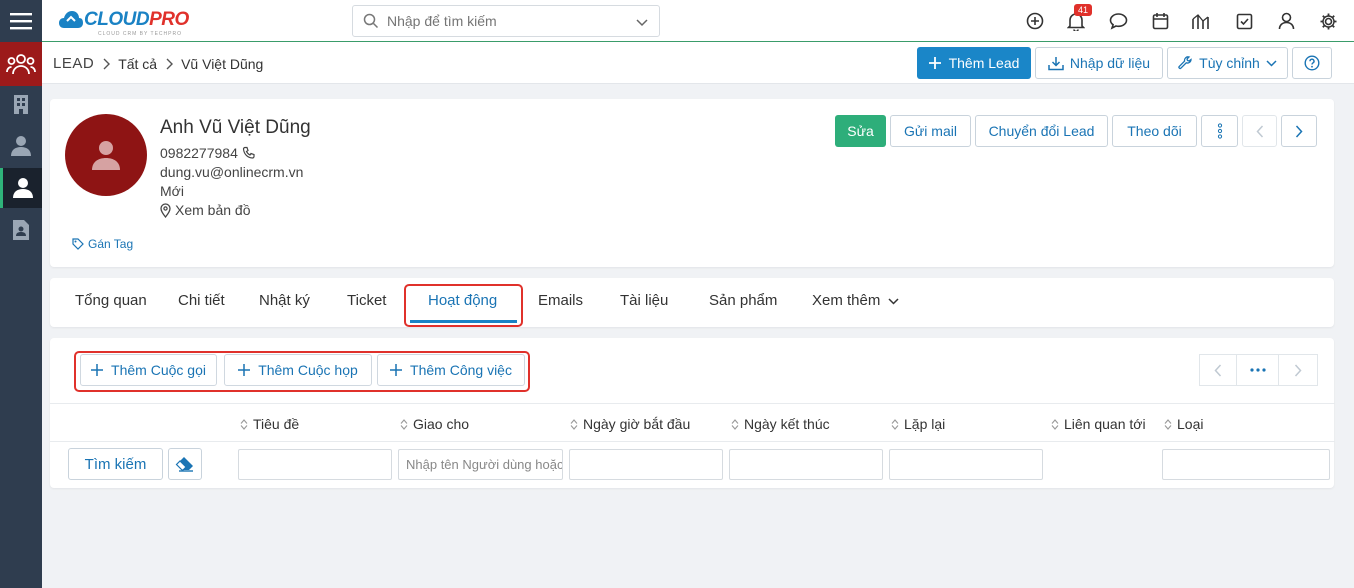  What do you see at coordinates (646, 464) in the screenshot?
I see `filter-start-input` at bounding box center [646, 464].